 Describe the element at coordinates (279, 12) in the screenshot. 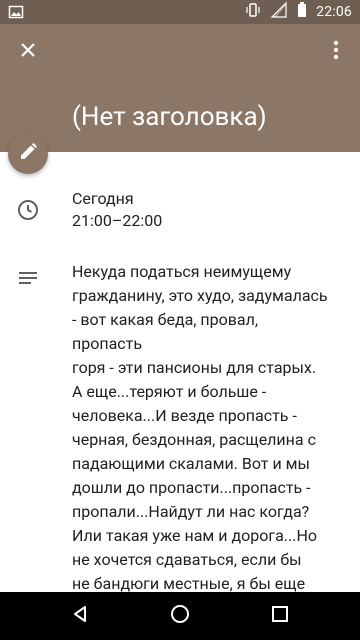

I see `signal-icon` at that location.